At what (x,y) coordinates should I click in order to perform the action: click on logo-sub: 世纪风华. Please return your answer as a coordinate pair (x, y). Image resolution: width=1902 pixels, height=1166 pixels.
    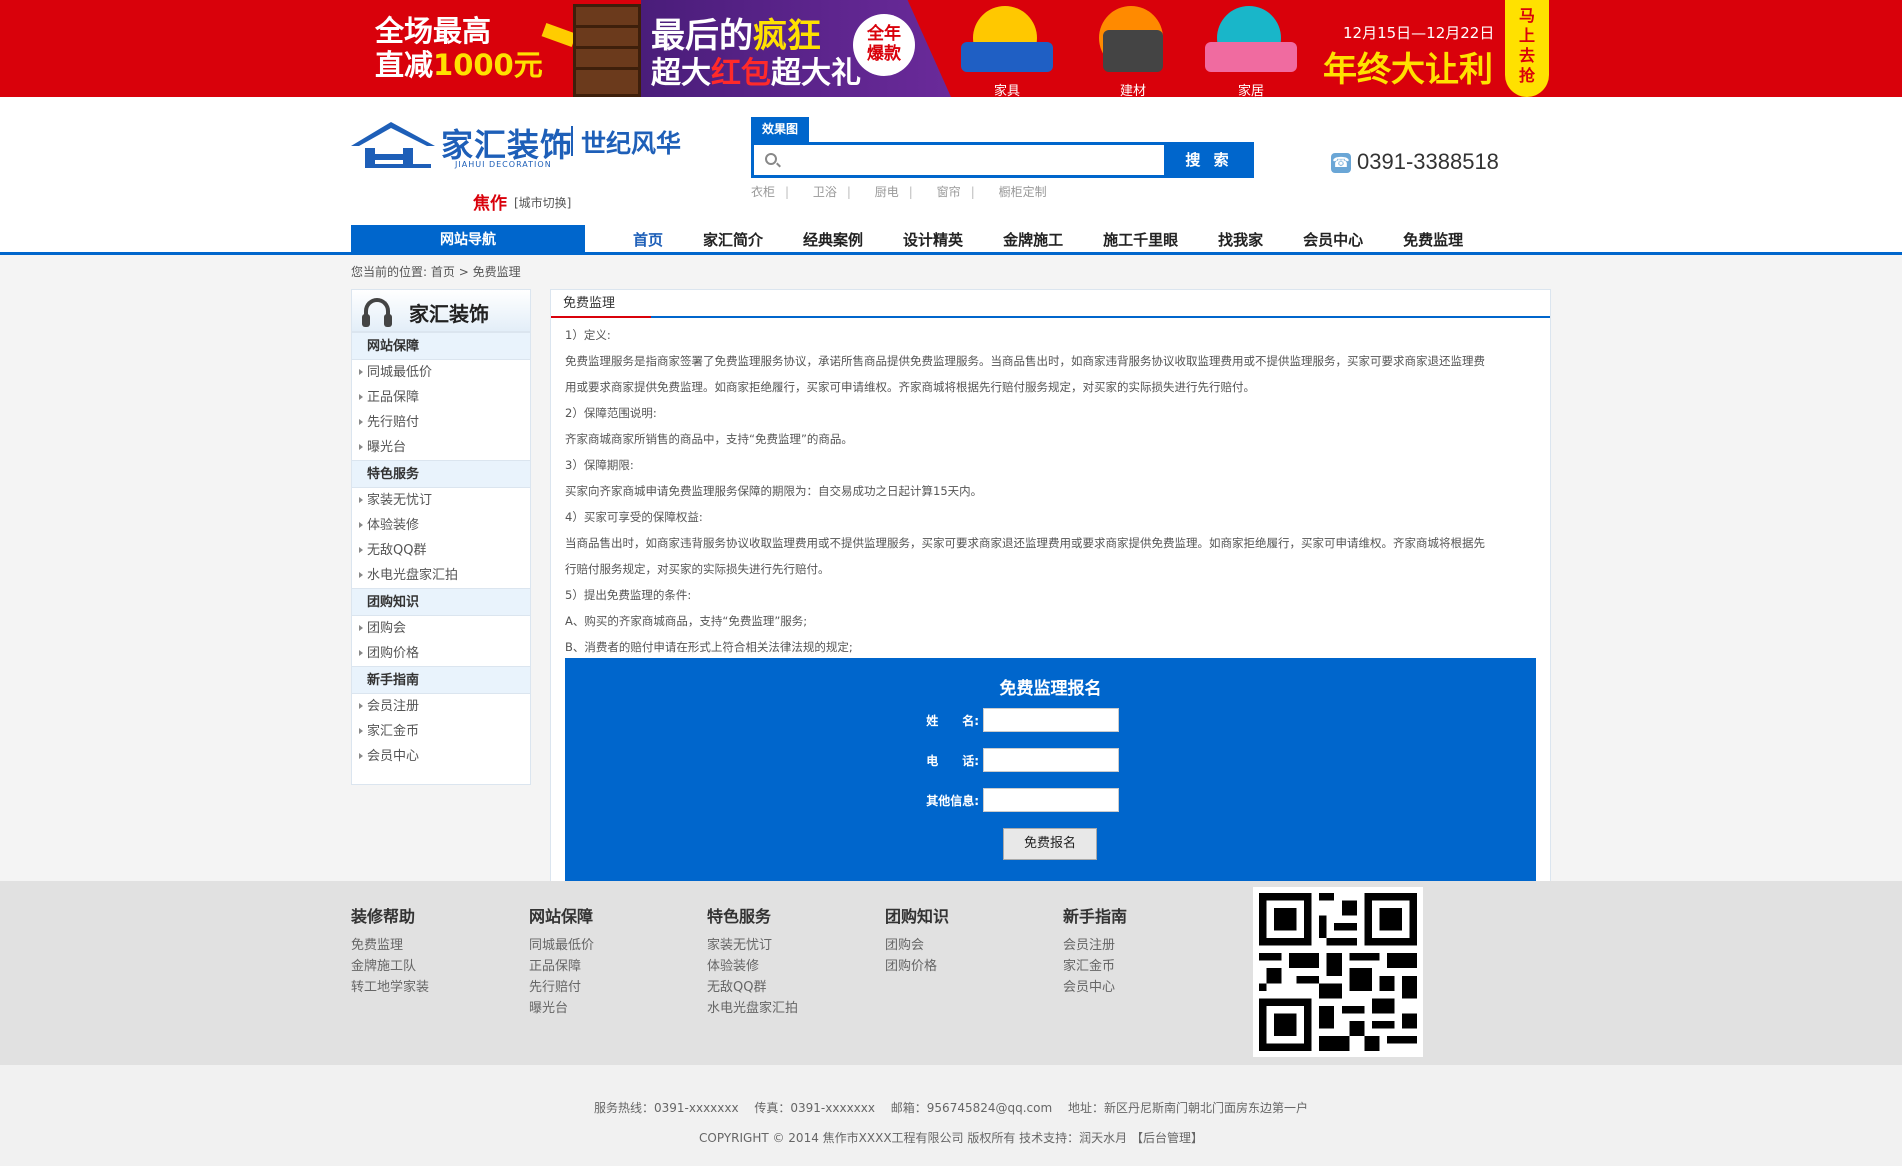
    Looking at the image, I should click on (631, 143).